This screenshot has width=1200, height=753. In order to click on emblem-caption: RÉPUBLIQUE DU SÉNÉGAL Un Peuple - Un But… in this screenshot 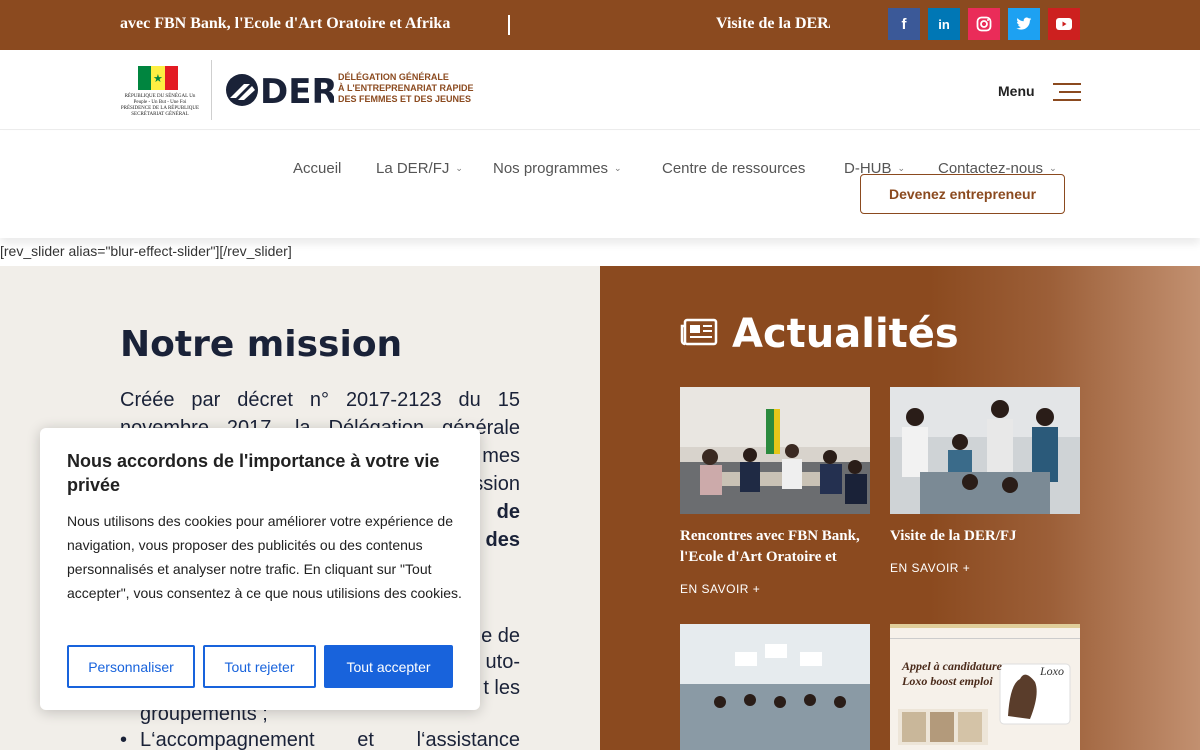, I will do `click(160, 105)`.